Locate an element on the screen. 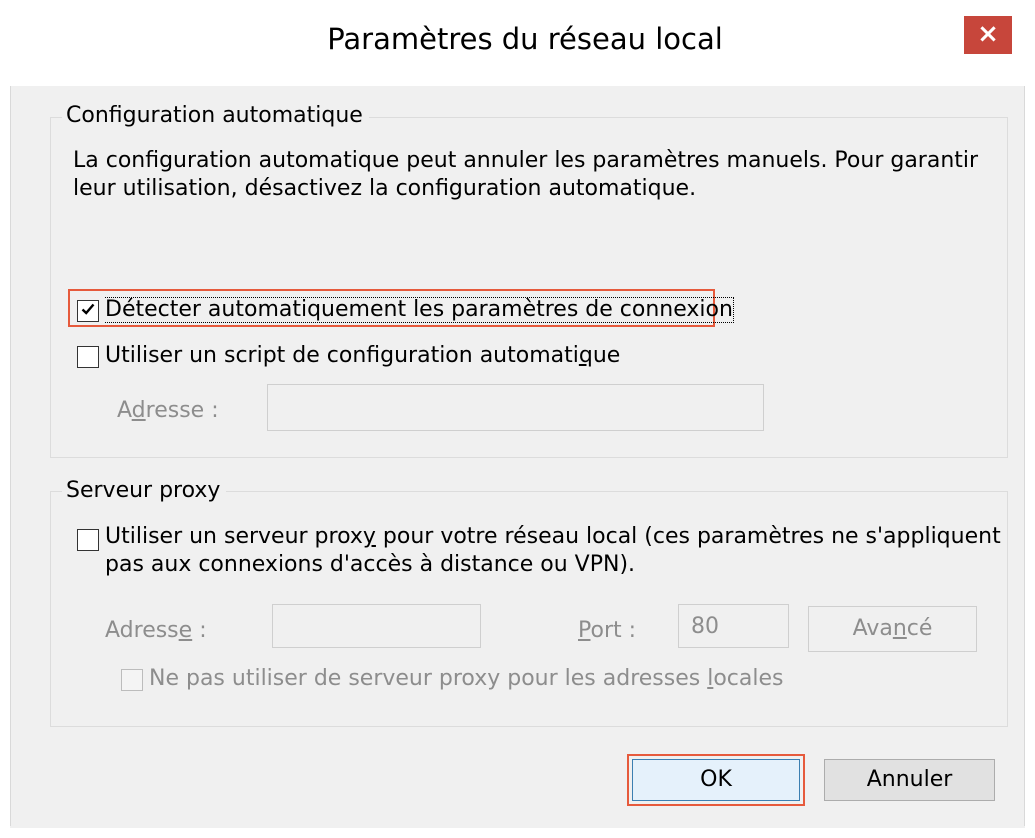 The height and width of the screenshot is (838, 1035). proxy-address-label: Adresse : is located at coordinates (156, 630).